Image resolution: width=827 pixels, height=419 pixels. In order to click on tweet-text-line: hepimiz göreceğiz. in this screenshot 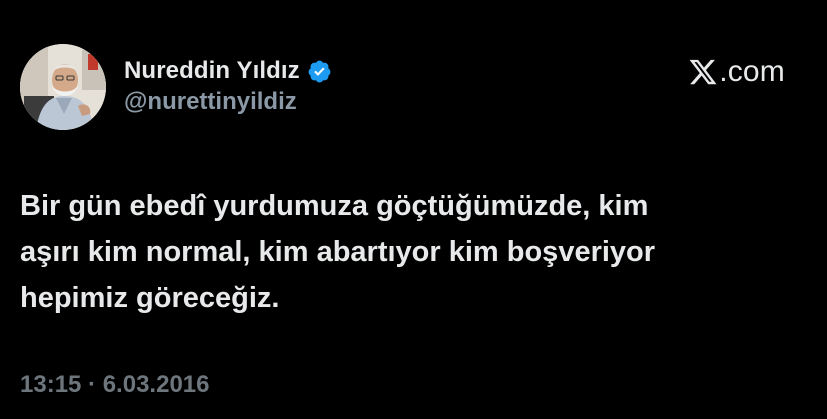, I will do `click(150, 298)`.